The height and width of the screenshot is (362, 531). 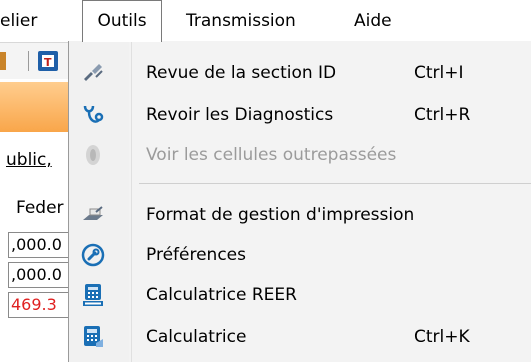 What do you see at coordinates (18, 21) in the screenshot?
I see `menu-atelier: elier` at bounding box center [18, 21].